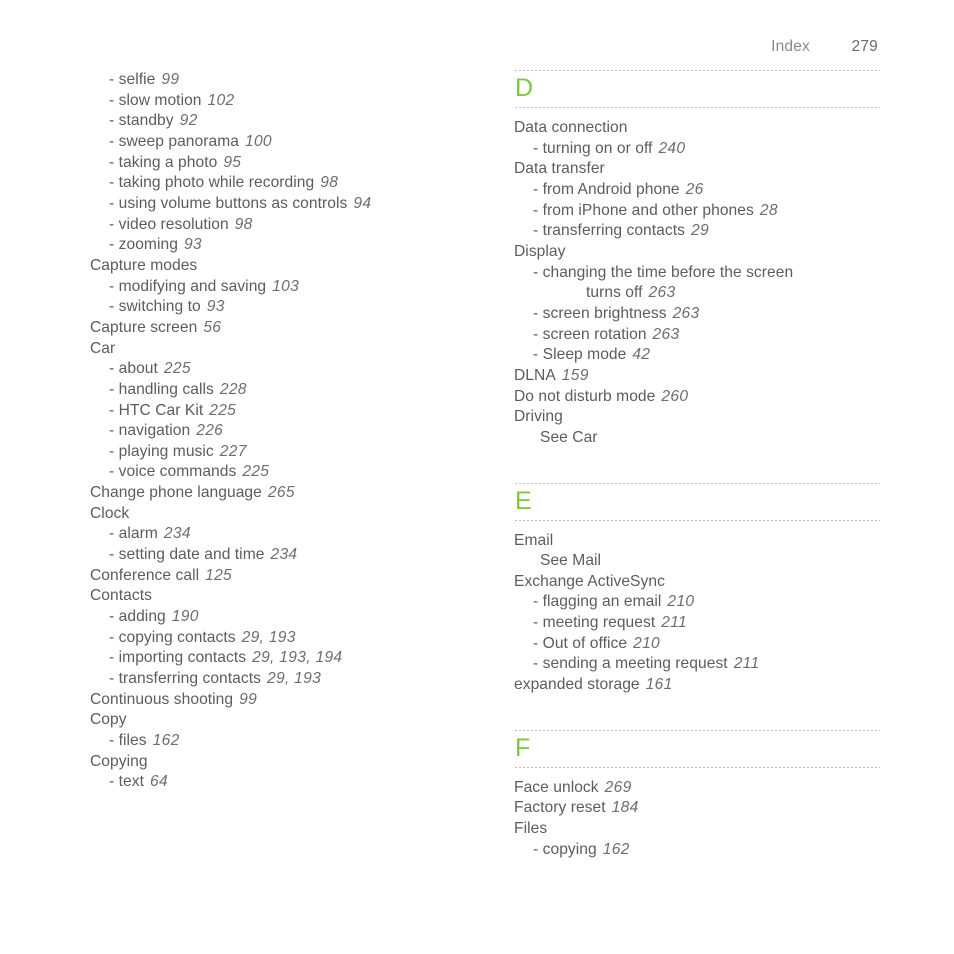 This screenshot has width=954, height=954. What do you see at coordinates (697, 561) in the screenshot?
I see `index-entry-see: See Mail` at bounding box center [697, 561].